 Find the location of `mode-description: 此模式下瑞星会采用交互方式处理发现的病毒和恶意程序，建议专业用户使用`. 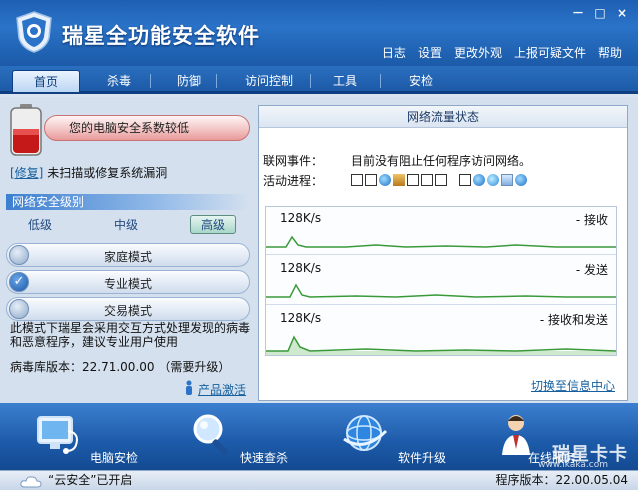

mode-description: 此模式下瑞星会采用交互方式处理发现的病毒和恶意程序，建议专业用户使用 is located at coordinates (130, 335).